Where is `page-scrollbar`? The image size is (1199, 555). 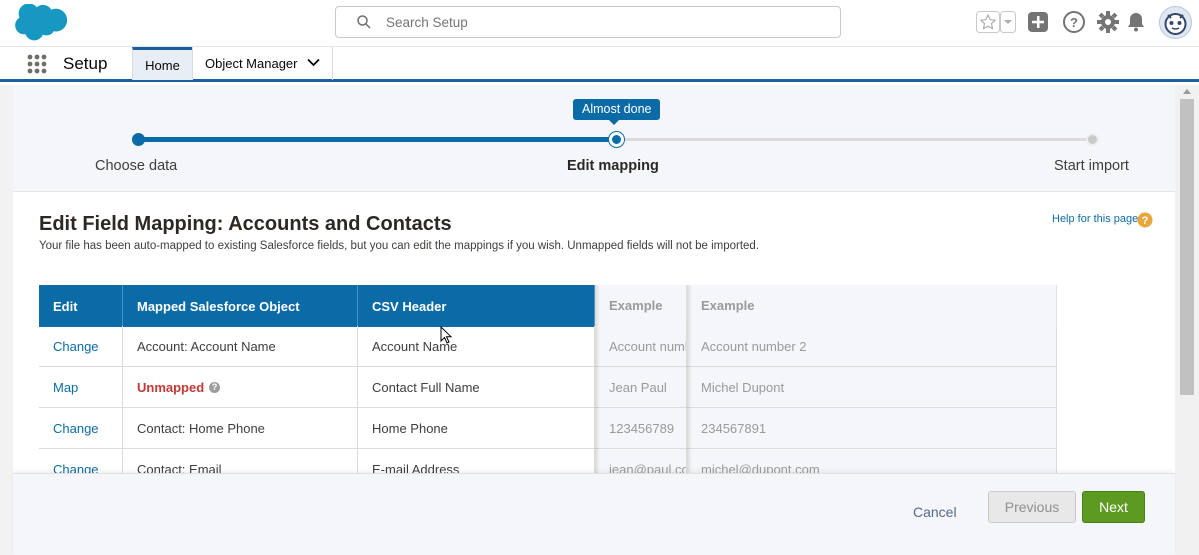
page-scrollbar is located at coordinates (1187, 320).